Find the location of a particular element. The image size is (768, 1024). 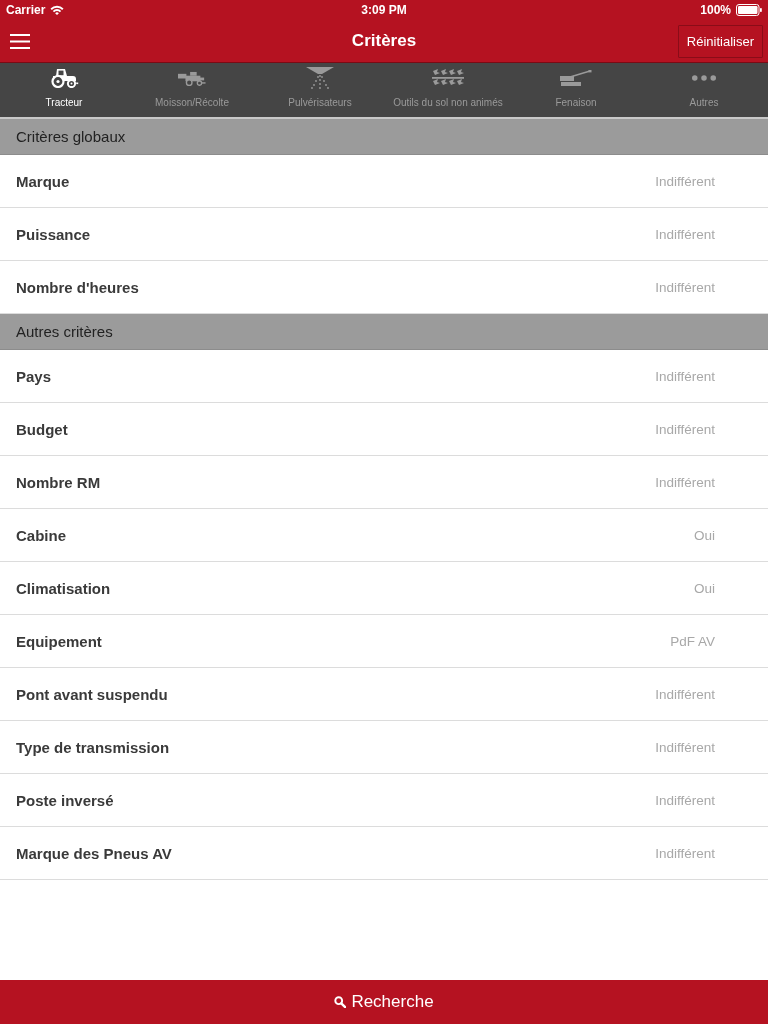

menu-button is located at coordinates (20, 41).